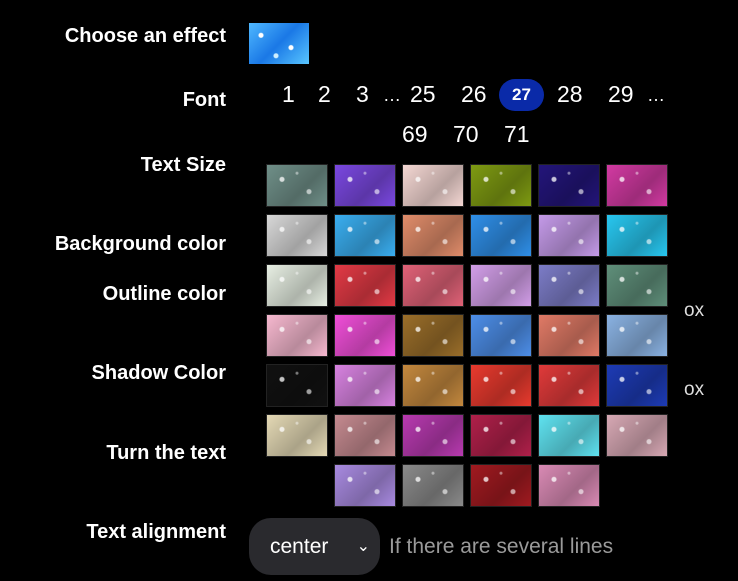 This screenshot has width=738, height=581. What do you see at coordinates (166, 453) in the screenshot?
I see `turn-text-label: Turn the text` at bounding box center [166, 453].